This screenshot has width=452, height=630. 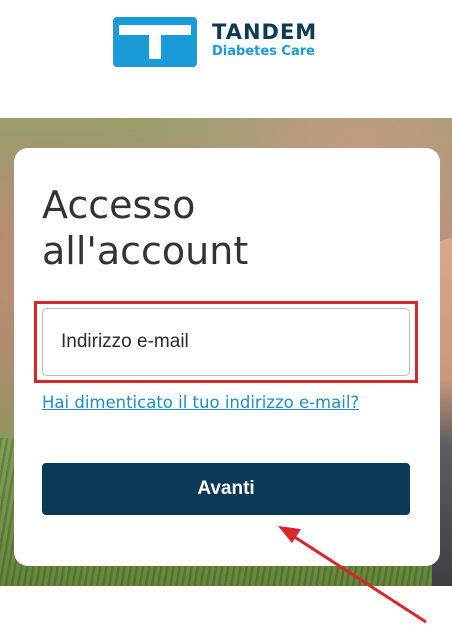 I want to click on email-field, so click(x=226, y=342).